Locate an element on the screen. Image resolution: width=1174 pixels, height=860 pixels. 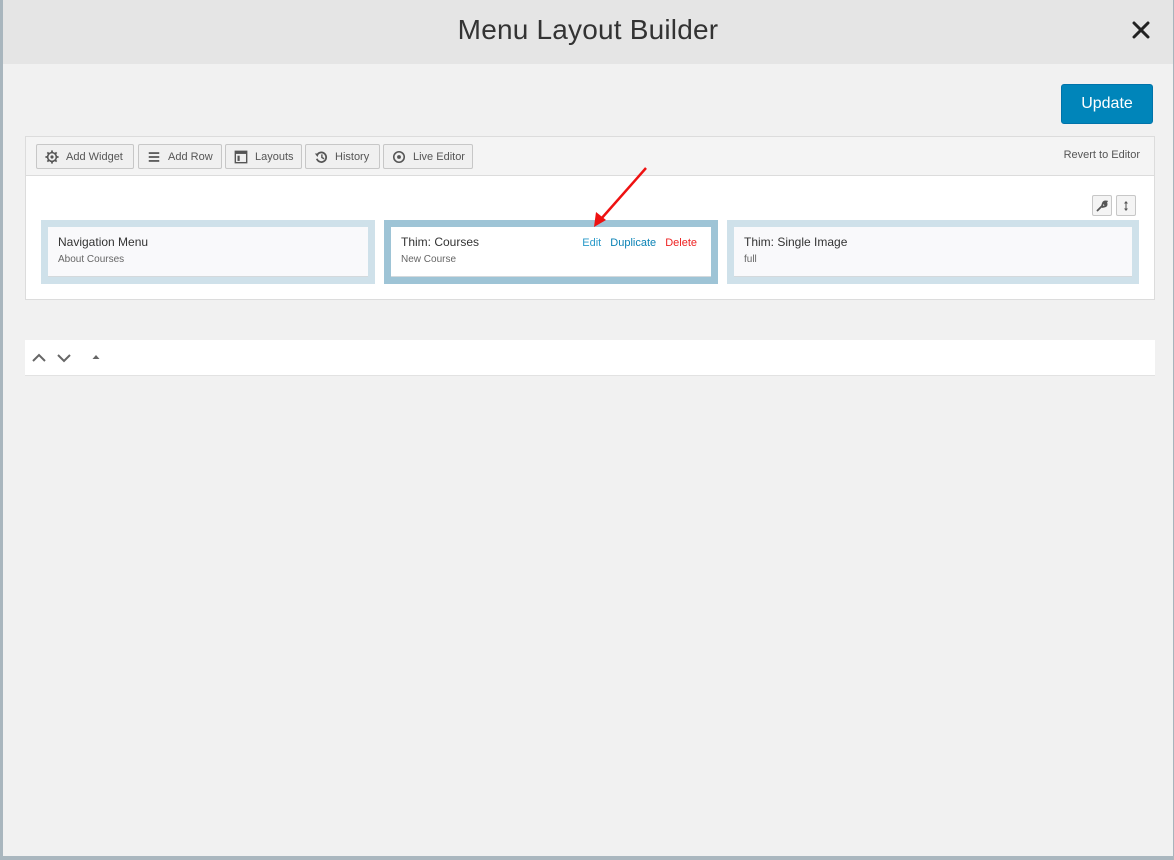
layouts-label: Layouts is located at coordinates (274, 156).